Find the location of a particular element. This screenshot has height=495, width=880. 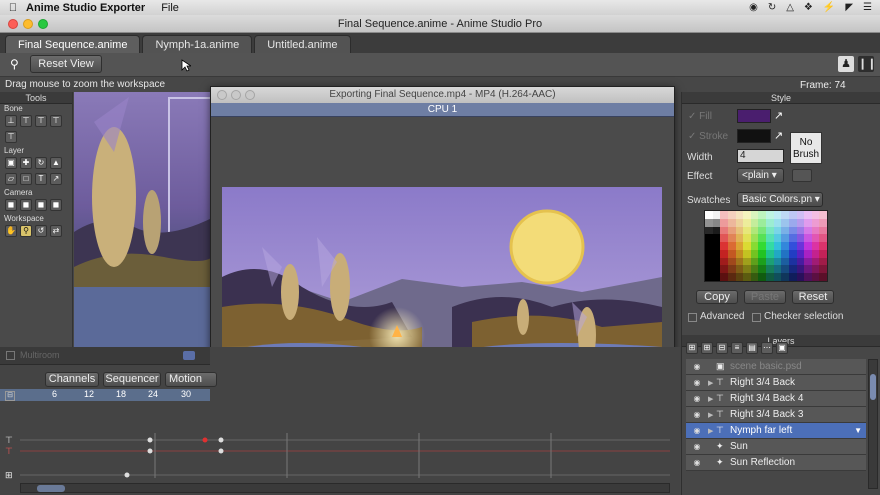

roll-camera-icon: ◼ is located at coordinates (41, 205).